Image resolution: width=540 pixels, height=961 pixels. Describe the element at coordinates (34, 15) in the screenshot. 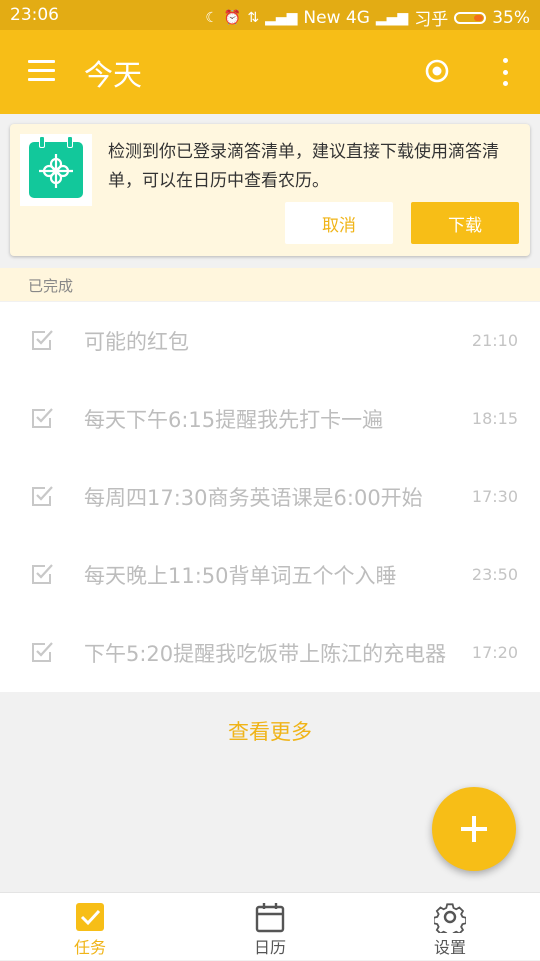

I see `status-time: 23:06` at that location.